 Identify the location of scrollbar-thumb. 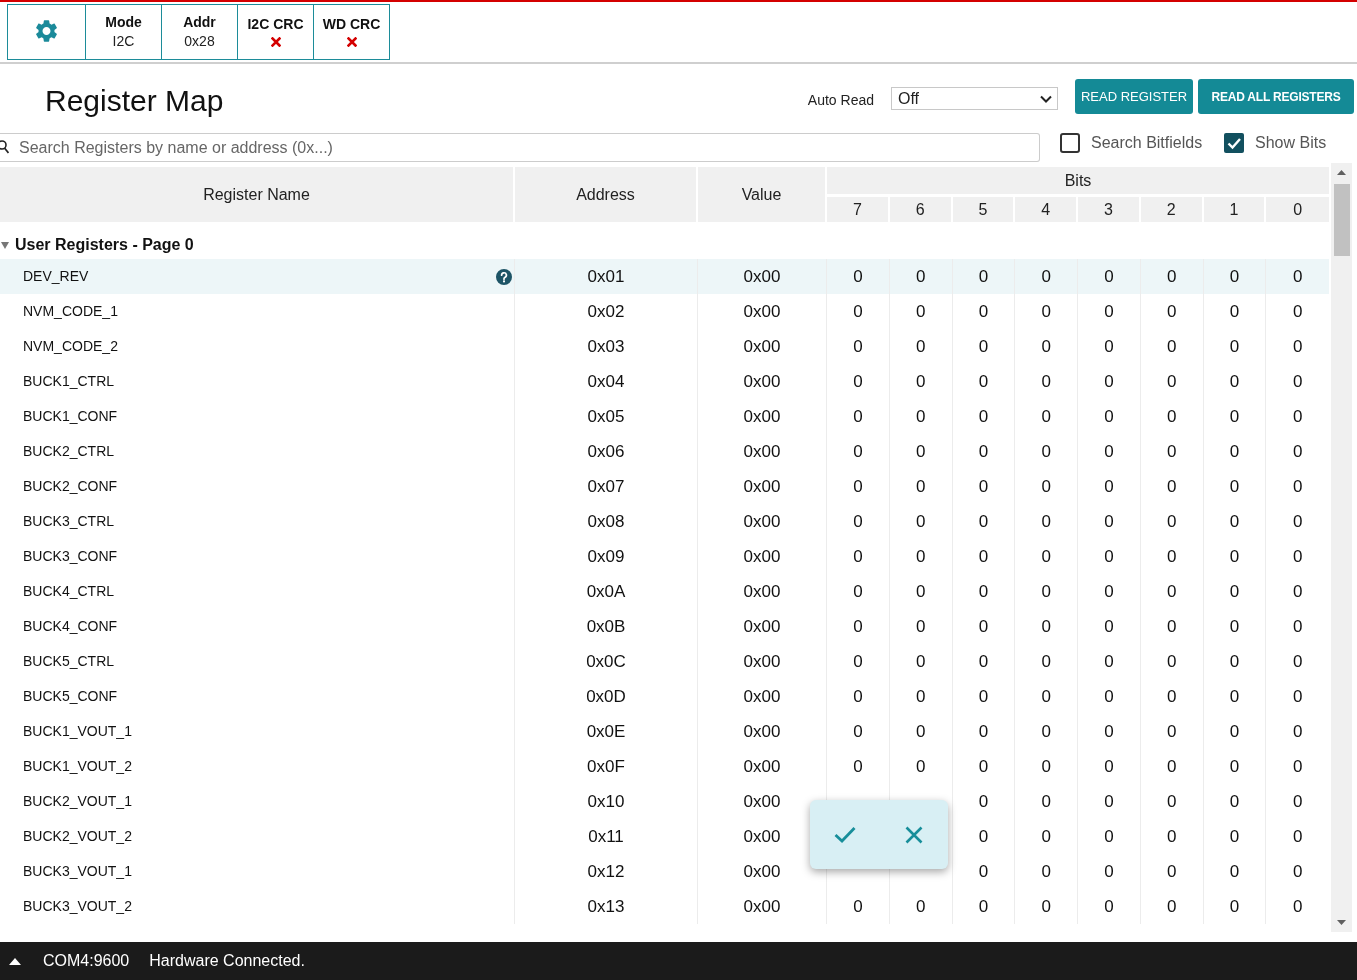
(1342, 220).